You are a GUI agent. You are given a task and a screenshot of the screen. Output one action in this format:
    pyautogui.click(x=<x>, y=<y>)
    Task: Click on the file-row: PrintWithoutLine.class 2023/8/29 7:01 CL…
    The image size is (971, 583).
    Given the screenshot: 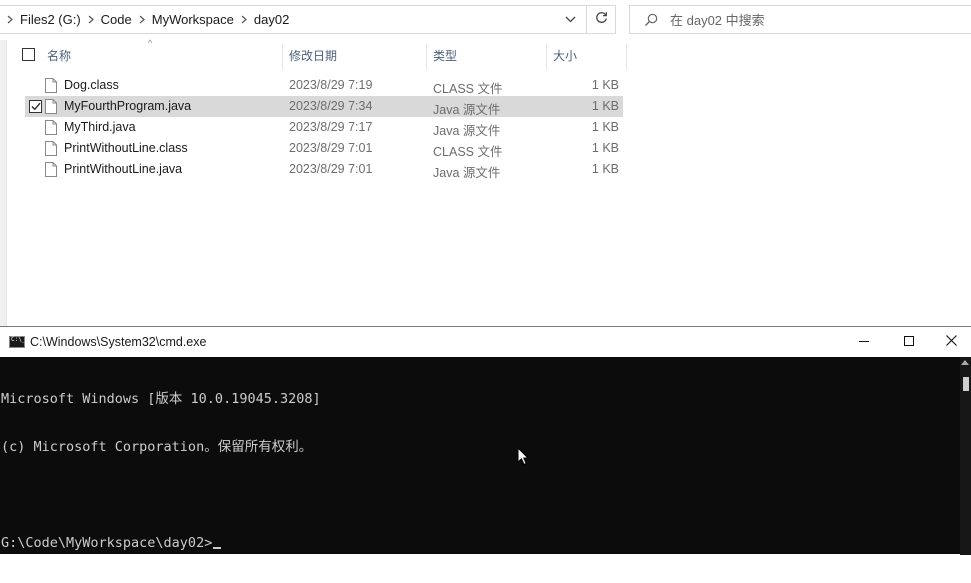 What is the action you would take?
    pyautogui.click(x=324, y=148)
    